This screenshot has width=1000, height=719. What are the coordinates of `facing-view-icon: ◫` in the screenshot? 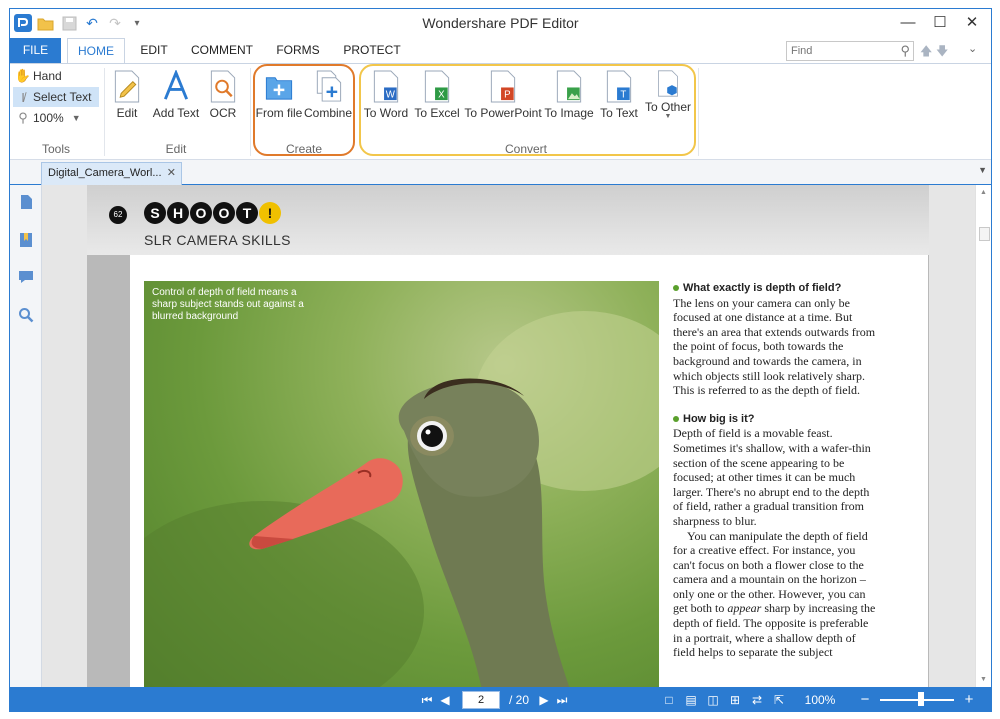 It's located at (713, 700).